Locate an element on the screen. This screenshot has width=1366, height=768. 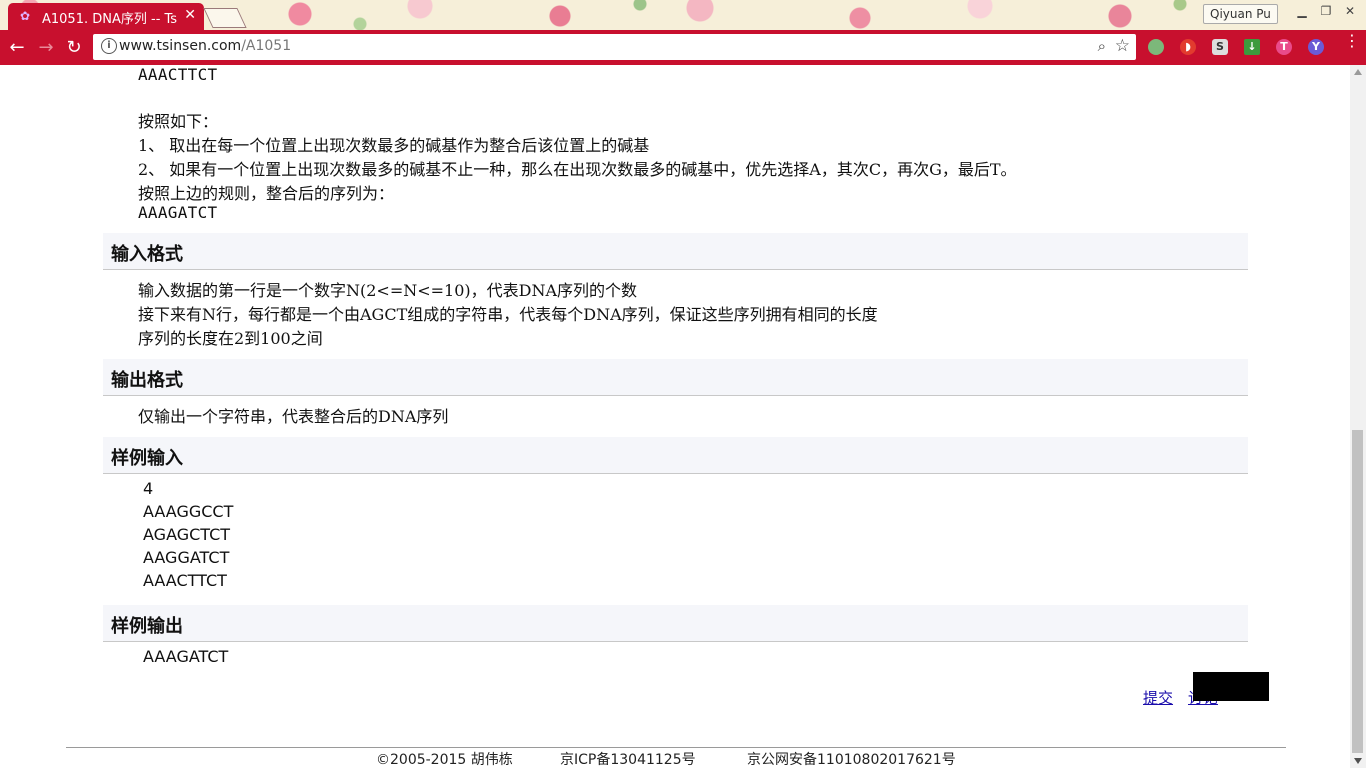
tab-title: A1051. DNA序列 -- Ts is located at coordinates (110, 19).